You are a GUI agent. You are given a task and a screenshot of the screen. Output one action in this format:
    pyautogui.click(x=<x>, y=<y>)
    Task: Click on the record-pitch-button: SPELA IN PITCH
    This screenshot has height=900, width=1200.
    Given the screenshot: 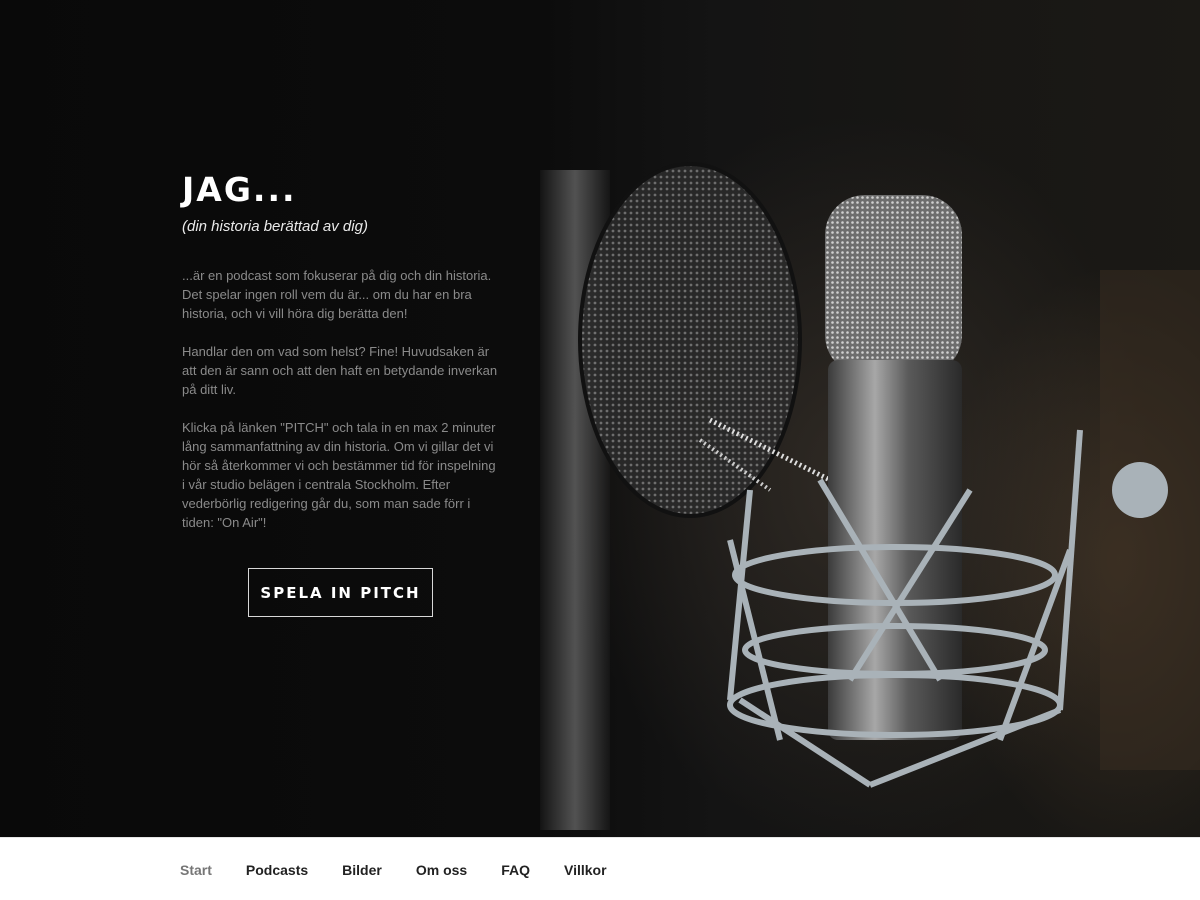 What is the action you would take?
    pyautogui.click(x=340, y=592)
    